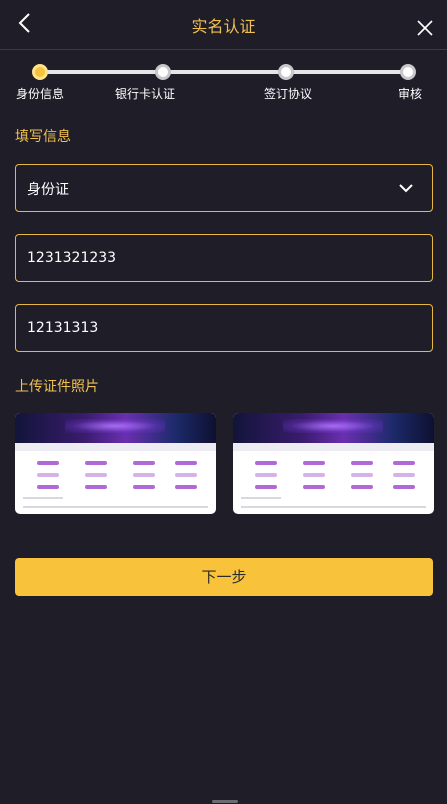  What do you see at coordinates (223, 85) in the screenshot?
I see `progress-steps: 身份信息 银行卡认证 签订协议 审核` at bounding box center [223, 85].